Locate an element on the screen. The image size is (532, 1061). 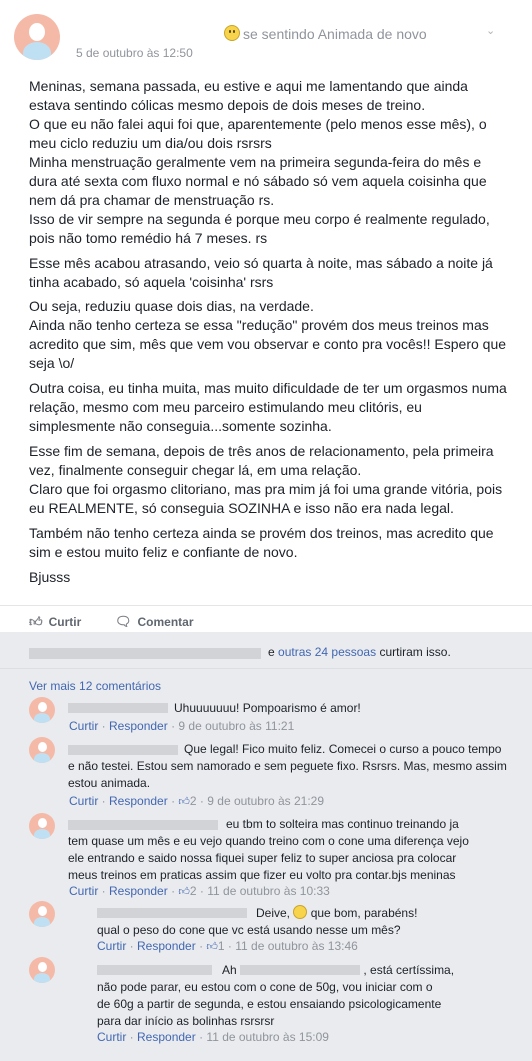
post-actions: 👍︎ Curtir 🗨︎ Comentar is located at coordinates (266, 619).